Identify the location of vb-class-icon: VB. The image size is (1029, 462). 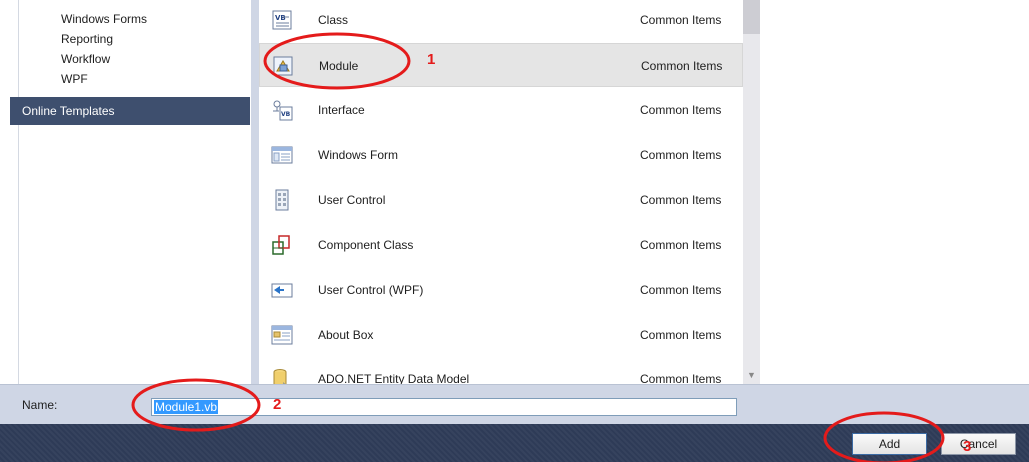
(282, 20).